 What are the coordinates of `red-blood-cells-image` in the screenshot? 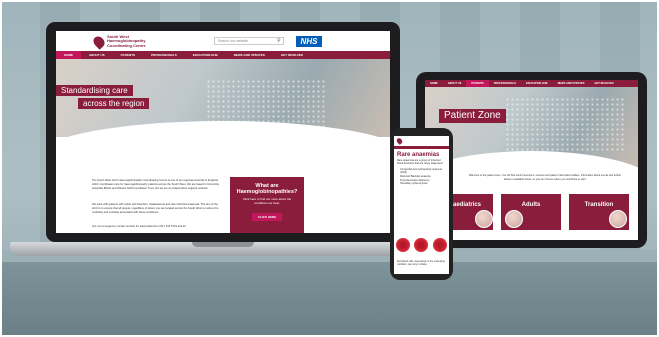 It's located at (421, 245).